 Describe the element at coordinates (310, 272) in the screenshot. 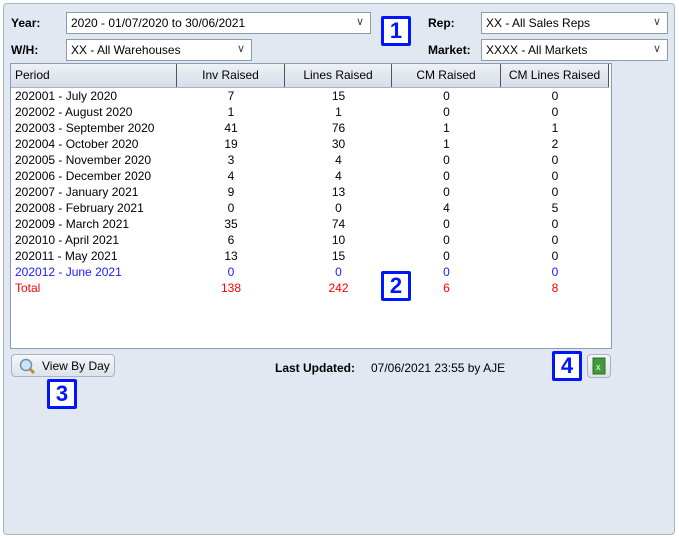

I see `table-row: 202012 - June 2021 0 0 0 0` at that location.